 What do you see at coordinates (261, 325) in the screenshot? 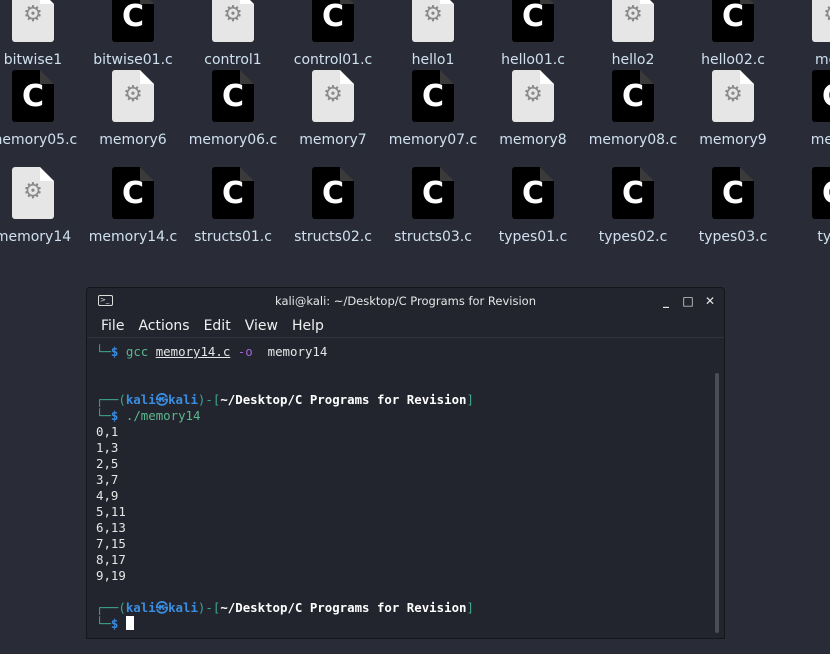
I see `menu-view: View` at bounding box center [261, 325].